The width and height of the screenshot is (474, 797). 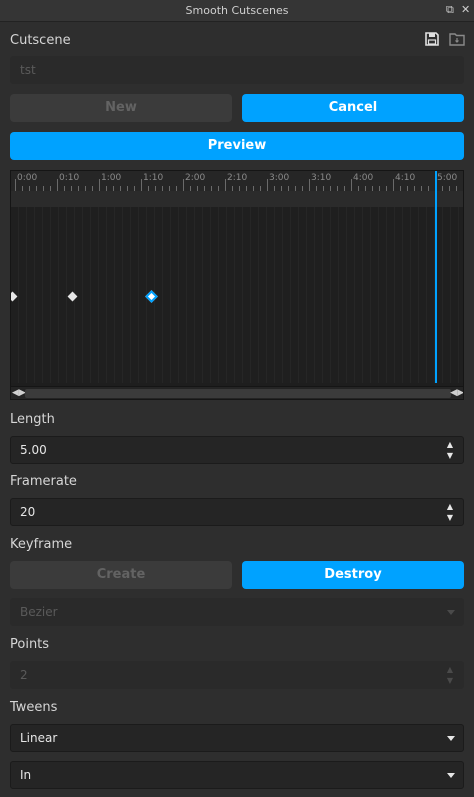 What do you see at coordinates (450, 512) in the screenshot?
I see `framerate-stepper: ▲ ▼` at bounding box center [450, 512].